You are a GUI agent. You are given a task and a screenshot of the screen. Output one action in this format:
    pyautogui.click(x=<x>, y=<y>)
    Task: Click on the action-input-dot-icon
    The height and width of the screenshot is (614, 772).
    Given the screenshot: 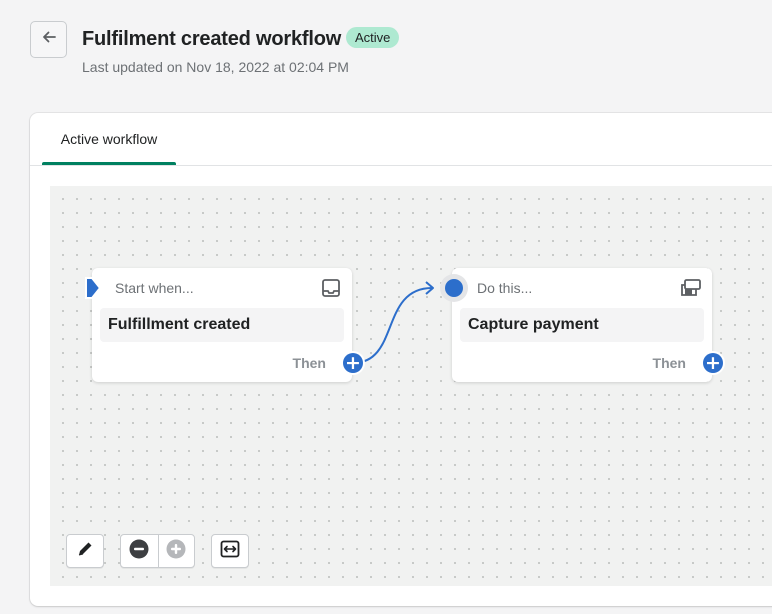 What is the action you would take?
    pyautogui.click(x=454, y=288)
    